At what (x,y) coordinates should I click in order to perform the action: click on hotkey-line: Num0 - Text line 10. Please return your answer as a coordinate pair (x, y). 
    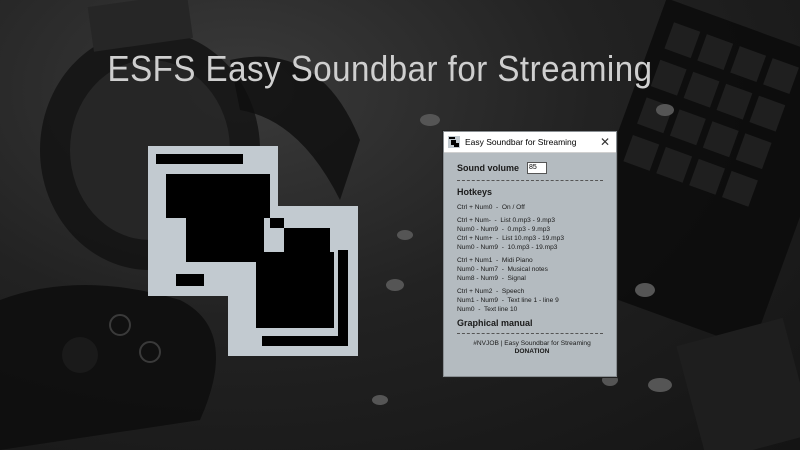
    Looking at the image, I should click on (487, 309).